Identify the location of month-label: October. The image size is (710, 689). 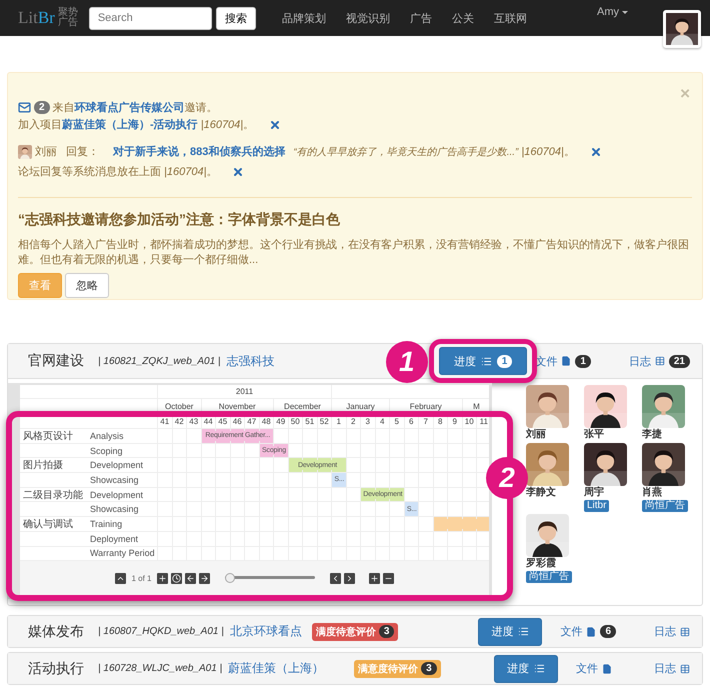
(178, 406).